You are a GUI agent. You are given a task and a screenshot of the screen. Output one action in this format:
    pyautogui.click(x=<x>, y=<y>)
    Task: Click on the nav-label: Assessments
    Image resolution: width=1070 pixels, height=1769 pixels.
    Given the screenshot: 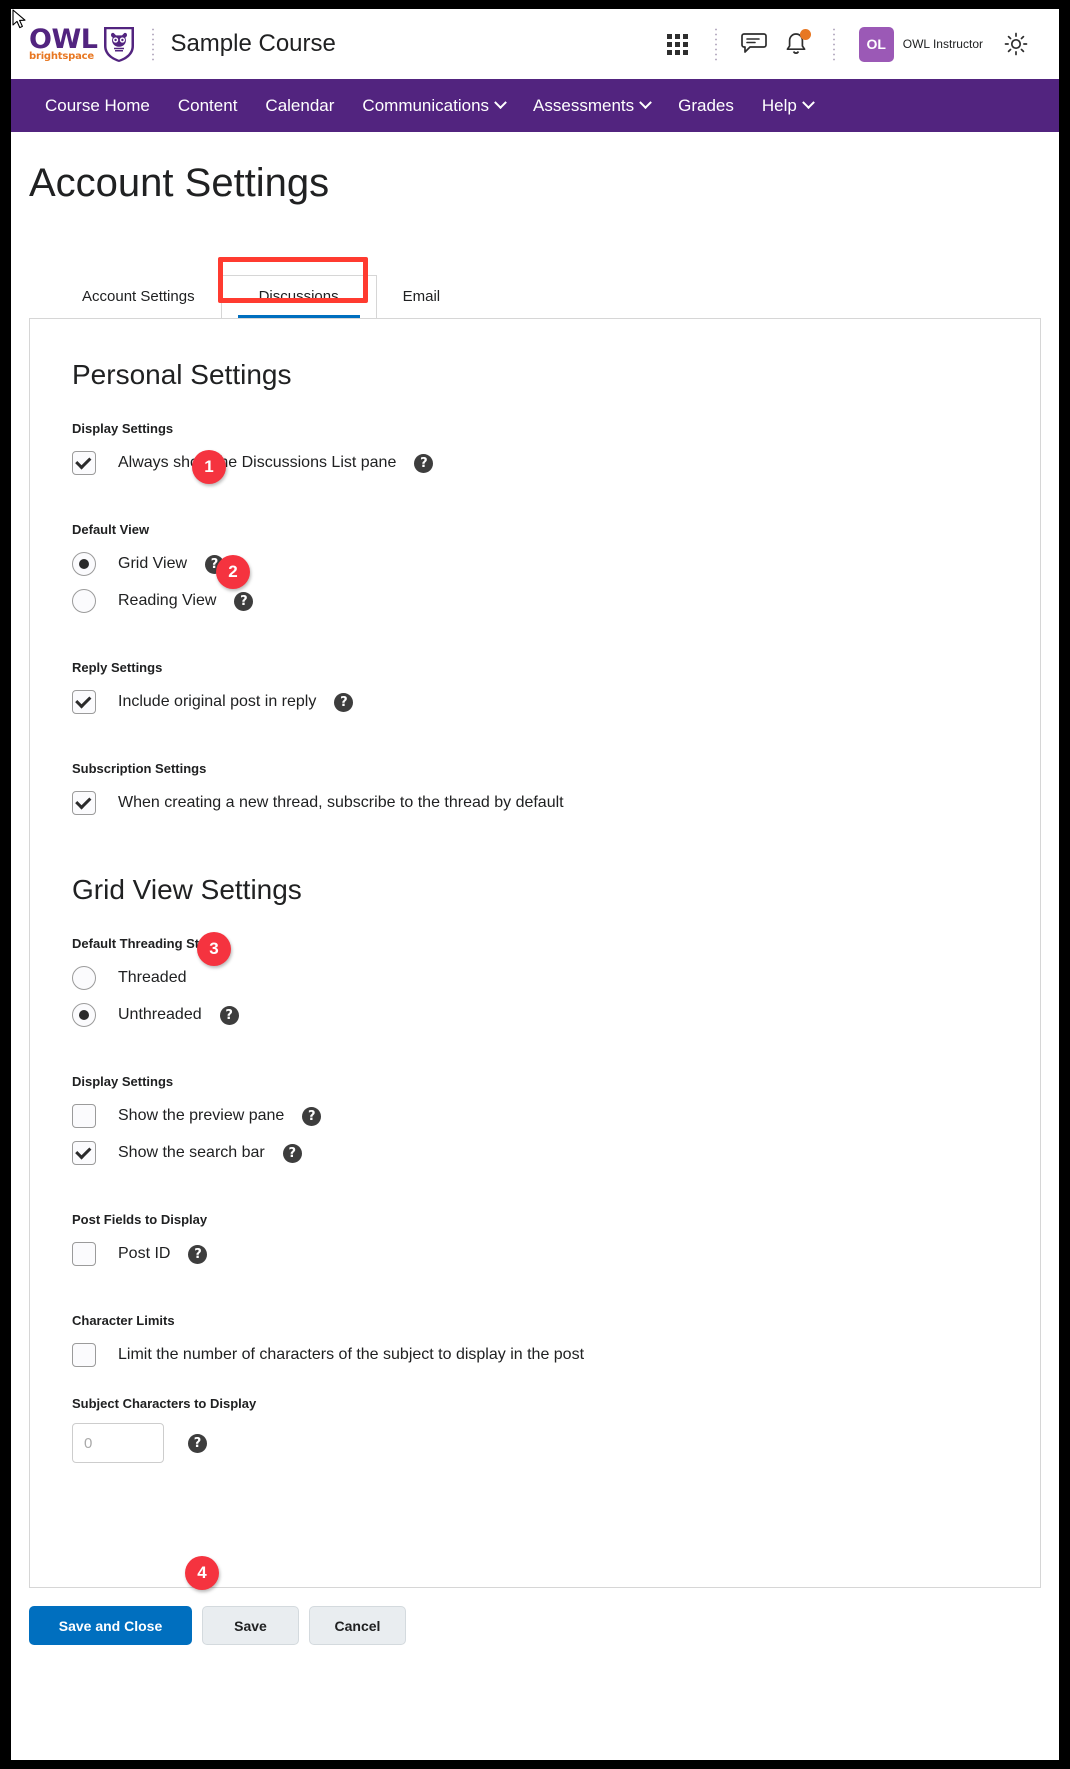 What is the action you would take?
    pyautogui.click(x=584, y=105)
    